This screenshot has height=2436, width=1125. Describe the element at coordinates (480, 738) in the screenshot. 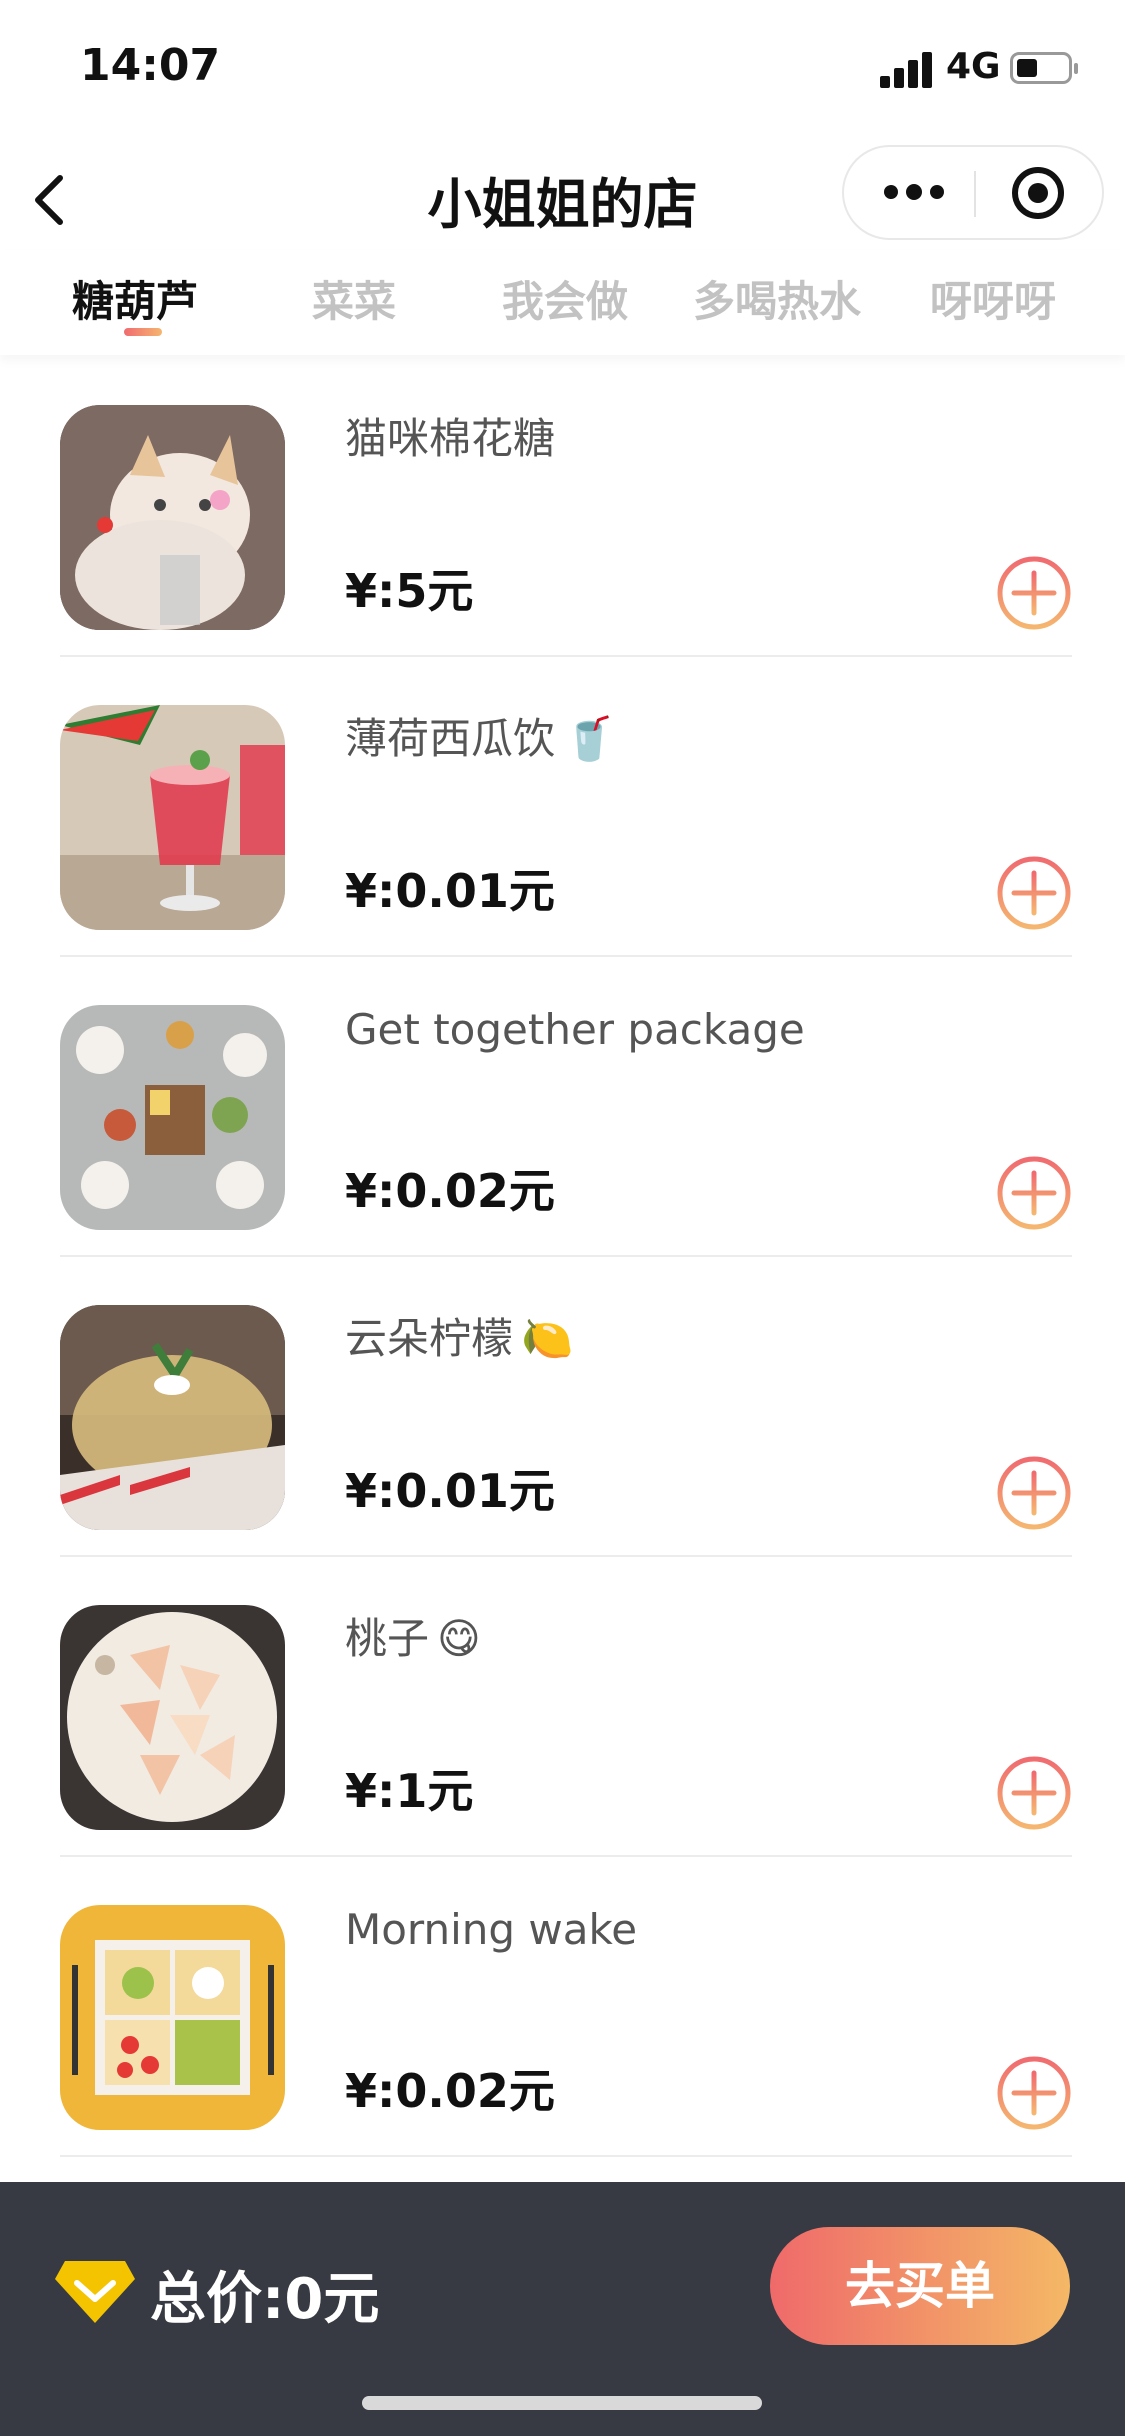

I see `product-name: 薄荷西瓜饮 🥤` at that location.